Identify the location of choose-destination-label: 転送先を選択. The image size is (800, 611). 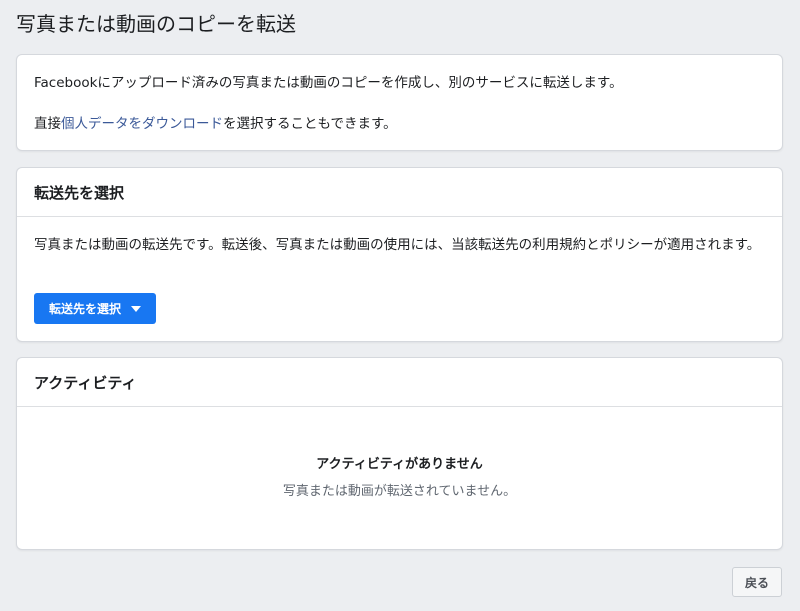
(84, 309).